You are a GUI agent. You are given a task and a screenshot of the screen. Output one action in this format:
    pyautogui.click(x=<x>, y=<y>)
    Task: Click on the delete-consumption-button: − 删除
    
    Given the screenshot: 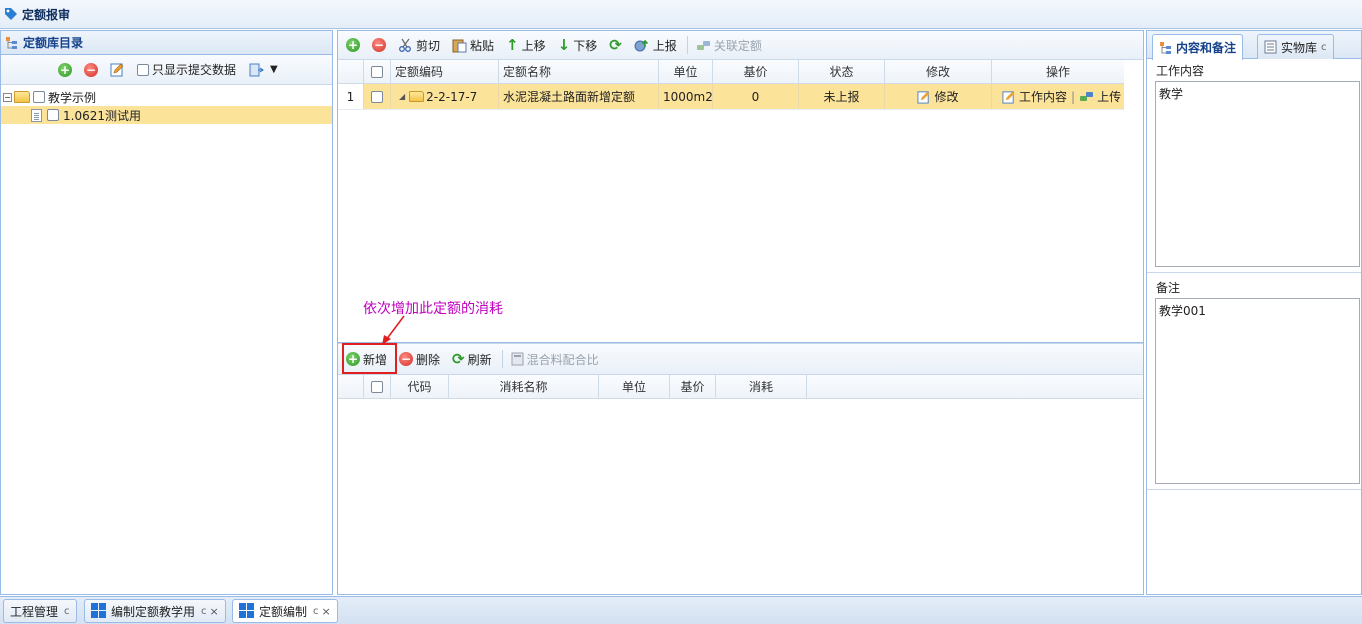 What is the action you would take?
    pyautogui.click(x=419, y=359)
    